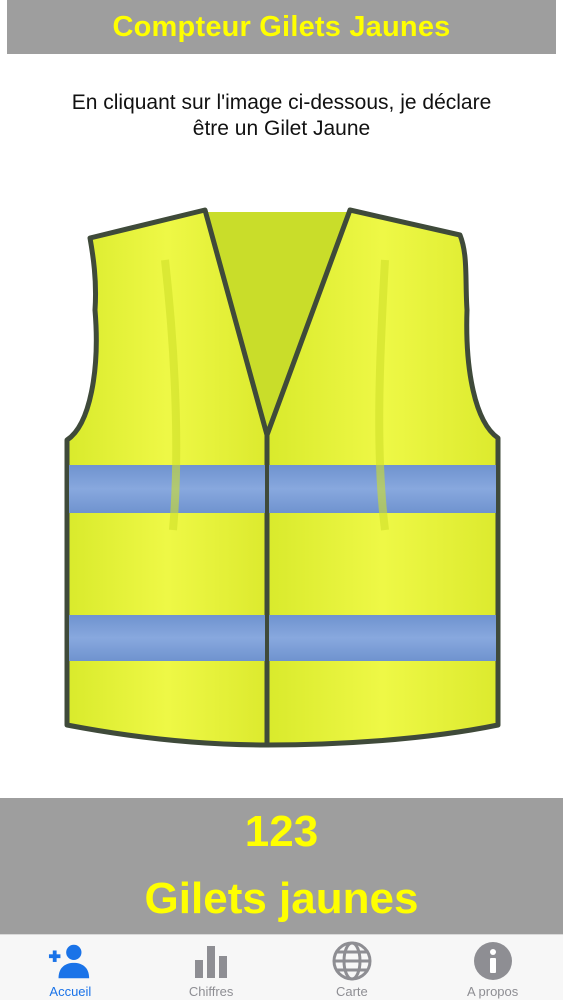 This screenshot has width=563, height=1000. Describe the element at coordinates (211, 961) in the screenshot. I see `bar-chart-icon` at that location.